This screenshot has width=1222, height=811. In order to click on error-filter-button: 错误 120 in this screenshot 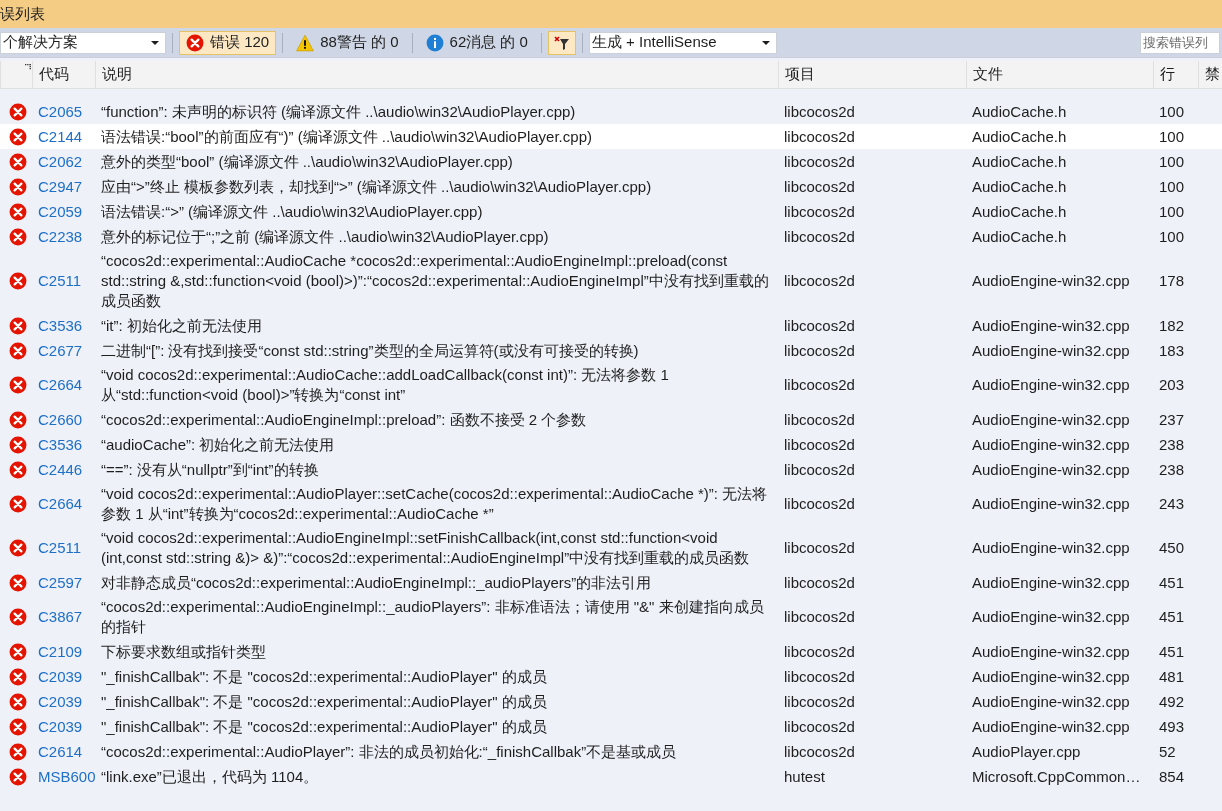, I will do `click(228, 42)`.